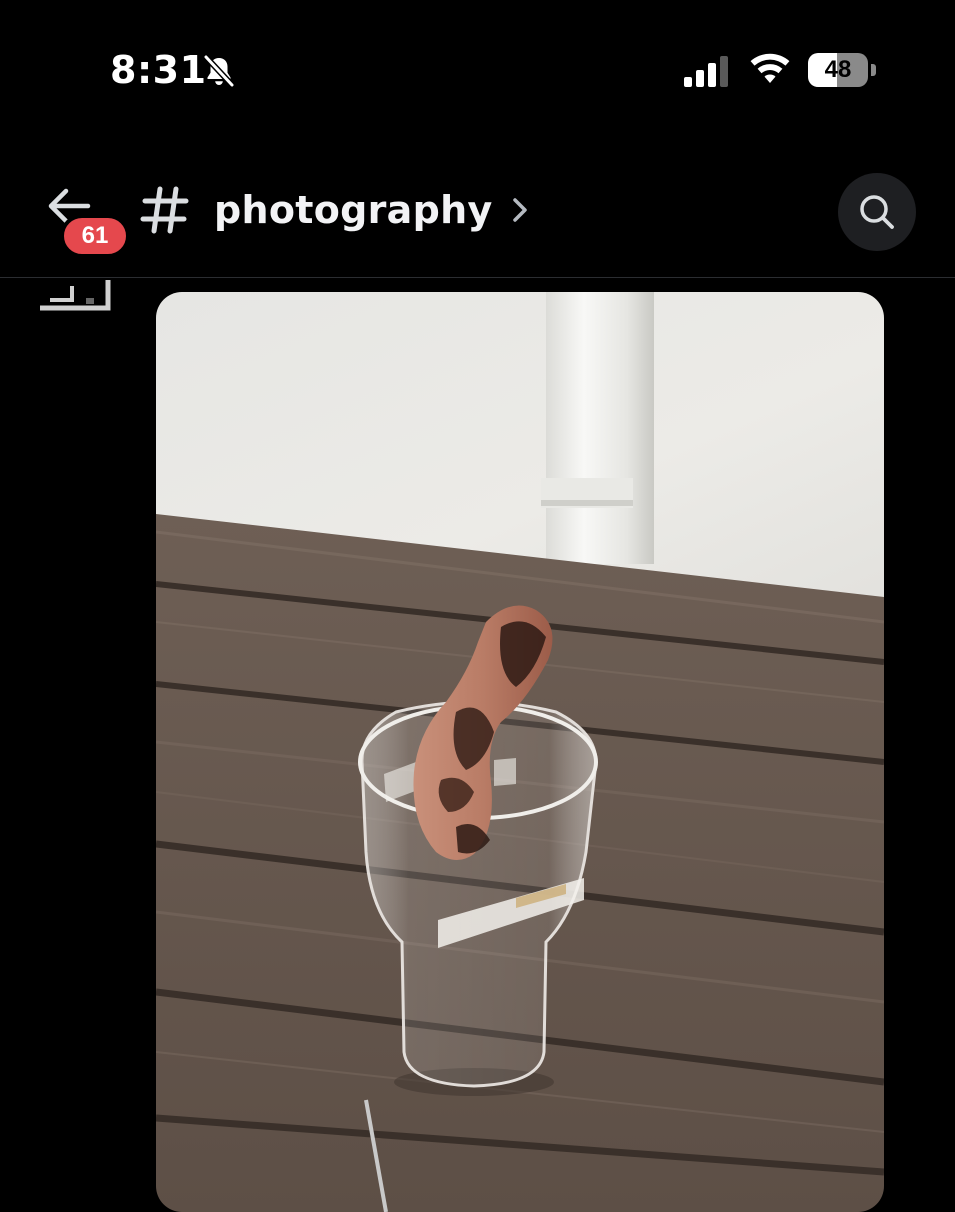 Image resolution: width=955 pixels, height=1212 pixels. What do you see at coordinates (158, 70) in the screenshot?
I see `status-time: 8:31` at bounding box center [158, 70].